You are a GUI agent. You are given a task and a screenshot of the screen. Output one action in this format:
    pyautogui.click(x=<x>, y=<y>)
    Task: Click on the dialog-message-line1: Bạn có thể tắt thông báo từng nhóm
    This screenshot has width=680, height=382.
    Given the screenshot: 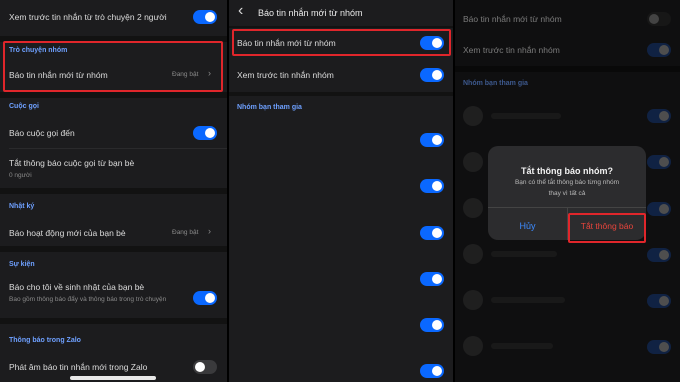 What is the action you would take?
    pyautogui.click(x=567, y=182)
    